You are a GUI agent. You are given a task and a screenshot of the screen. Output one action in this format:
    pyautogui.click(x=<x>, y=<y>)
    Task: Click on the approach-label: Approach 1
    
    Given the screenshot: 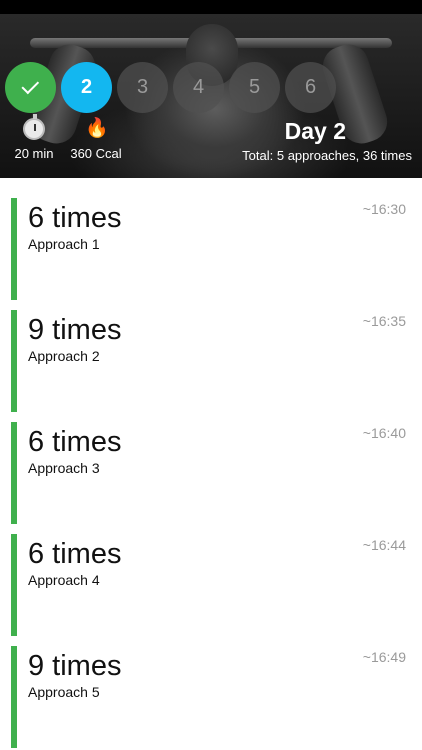 What is the action you would take?
    pyautogui.click(x=64, y=244)
    